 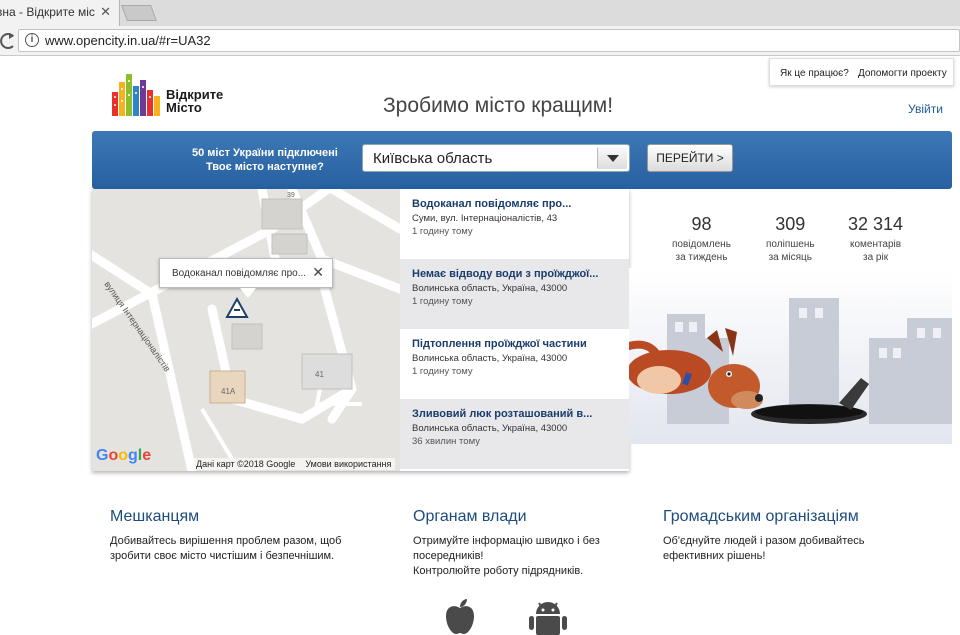 I want to click on residents-title: Мешканцям, so click(x=225, y=517).